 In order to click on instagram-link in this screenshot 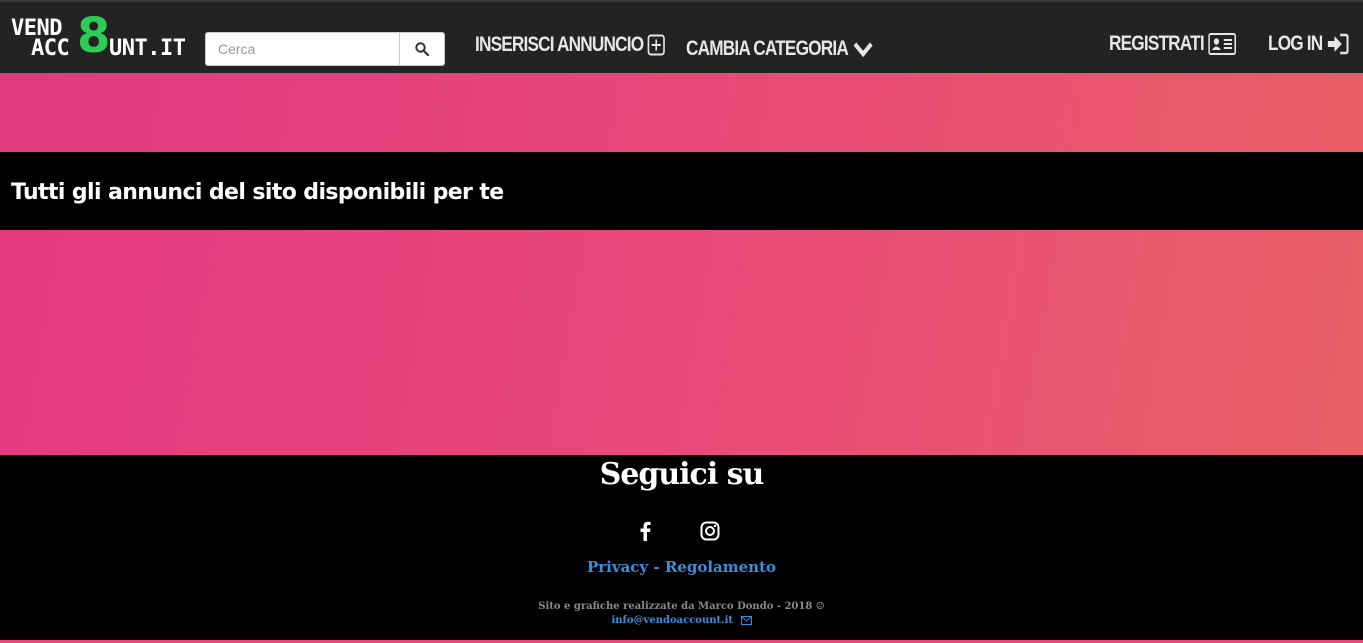, I will do `click(710, 533)`.